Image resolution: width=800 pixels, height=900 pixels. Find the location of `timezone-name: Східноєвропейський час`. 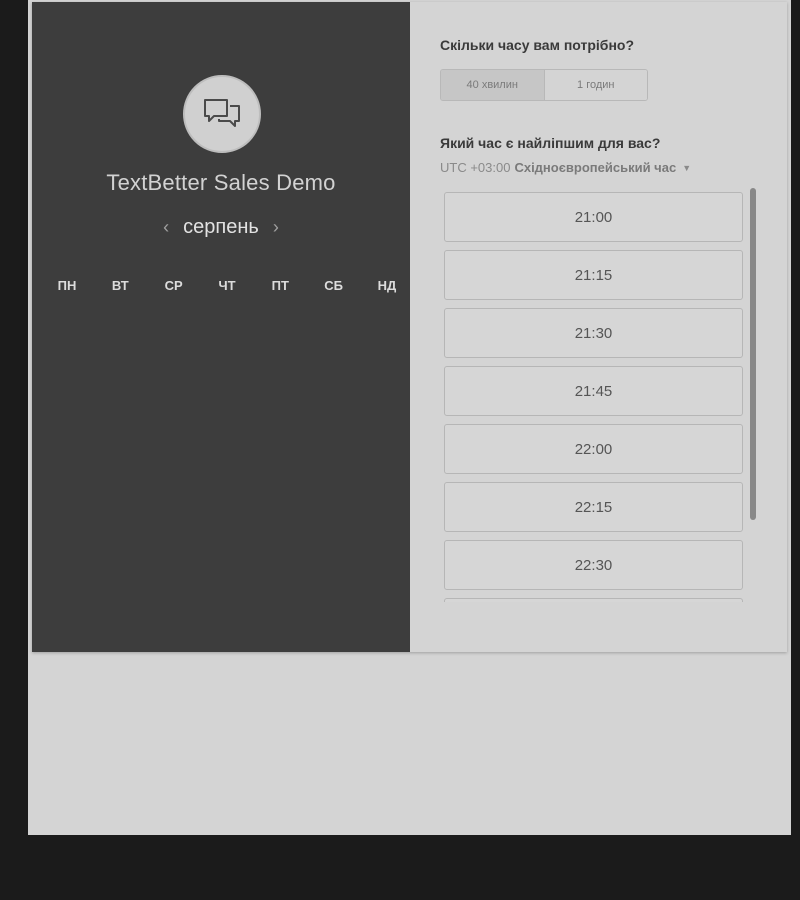

timezone-name: Східноєвропейський час is located at coordinates (595, 167).